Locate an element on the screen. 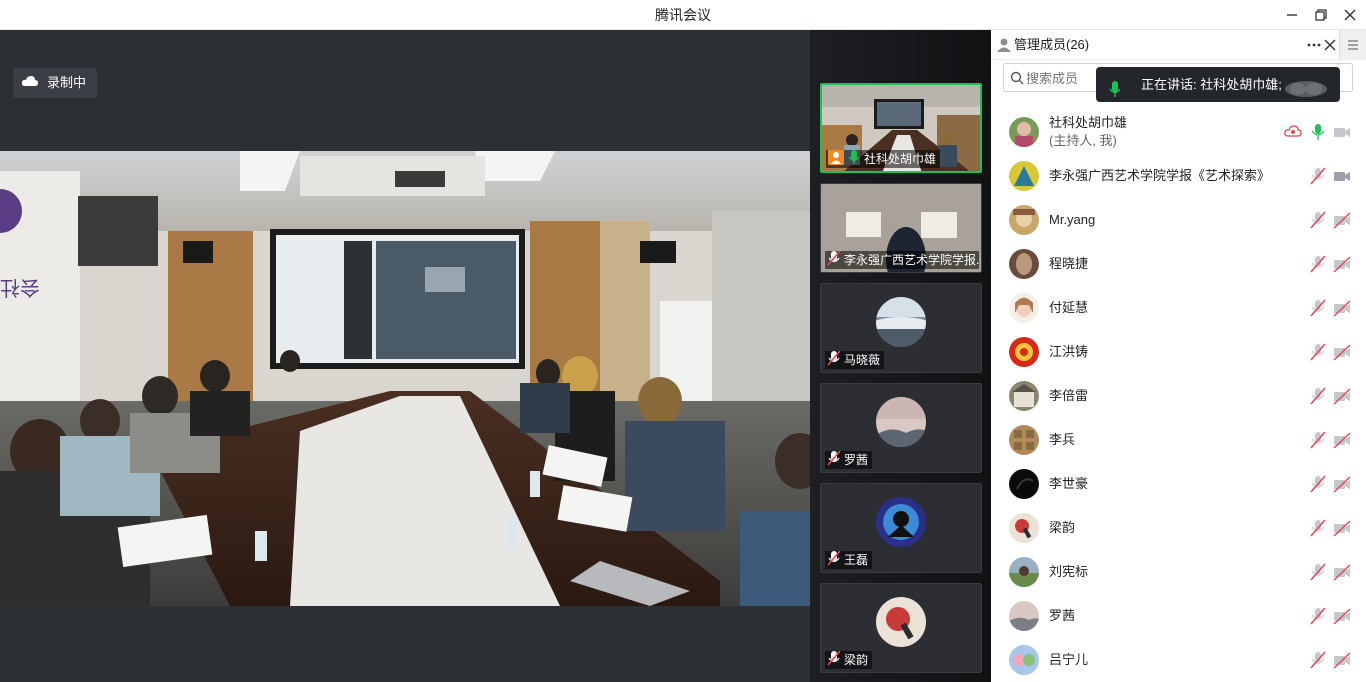 The image size is (1366, 682). member-row: 梁韵 is located at coordinates (1178, 528).